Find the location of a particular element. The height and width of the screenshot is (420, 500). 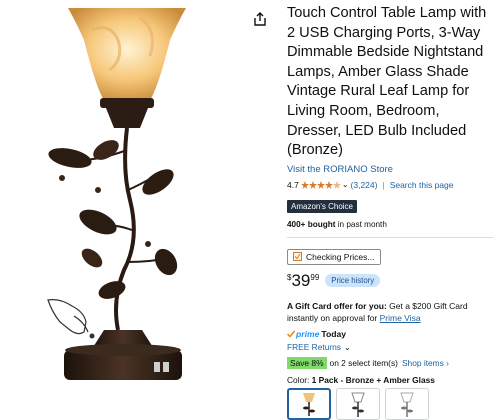

delivery-today: Today is located at coordinates (334, 334).